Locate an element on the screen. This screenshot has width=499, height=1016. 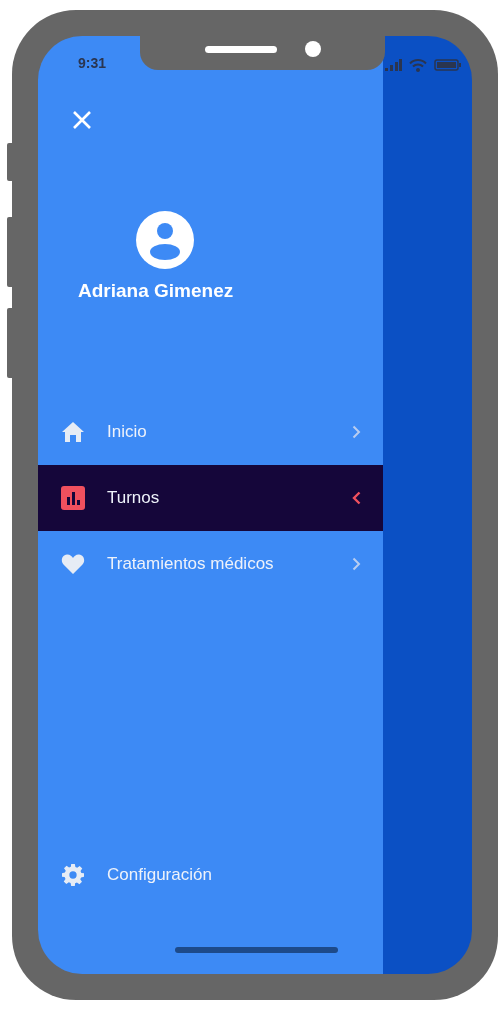
speaker-icon is located at coordinates (240, 49).